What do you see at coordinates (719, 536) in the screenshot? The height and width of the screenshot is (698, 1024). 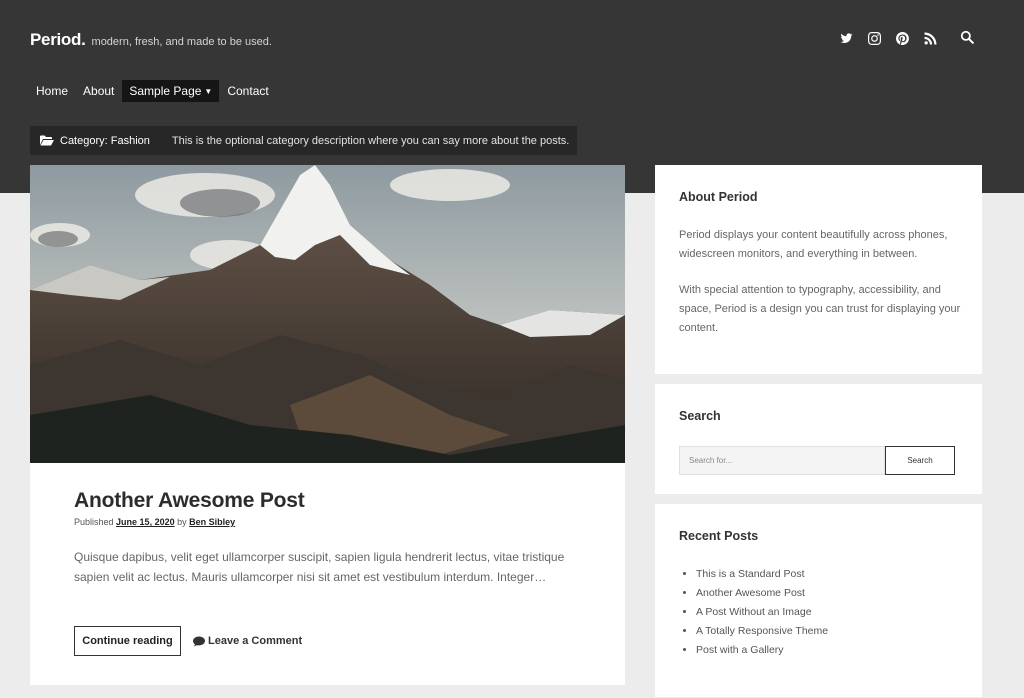 I see `recent-posts-title: Recent Posts` at bounding box center [719, 536].